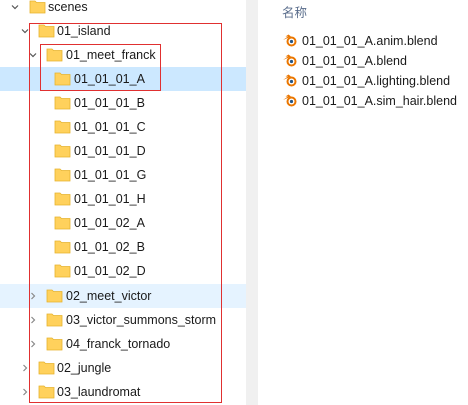  I want to click on tree-item-label: 01_meet_franck, so click(111, 55).